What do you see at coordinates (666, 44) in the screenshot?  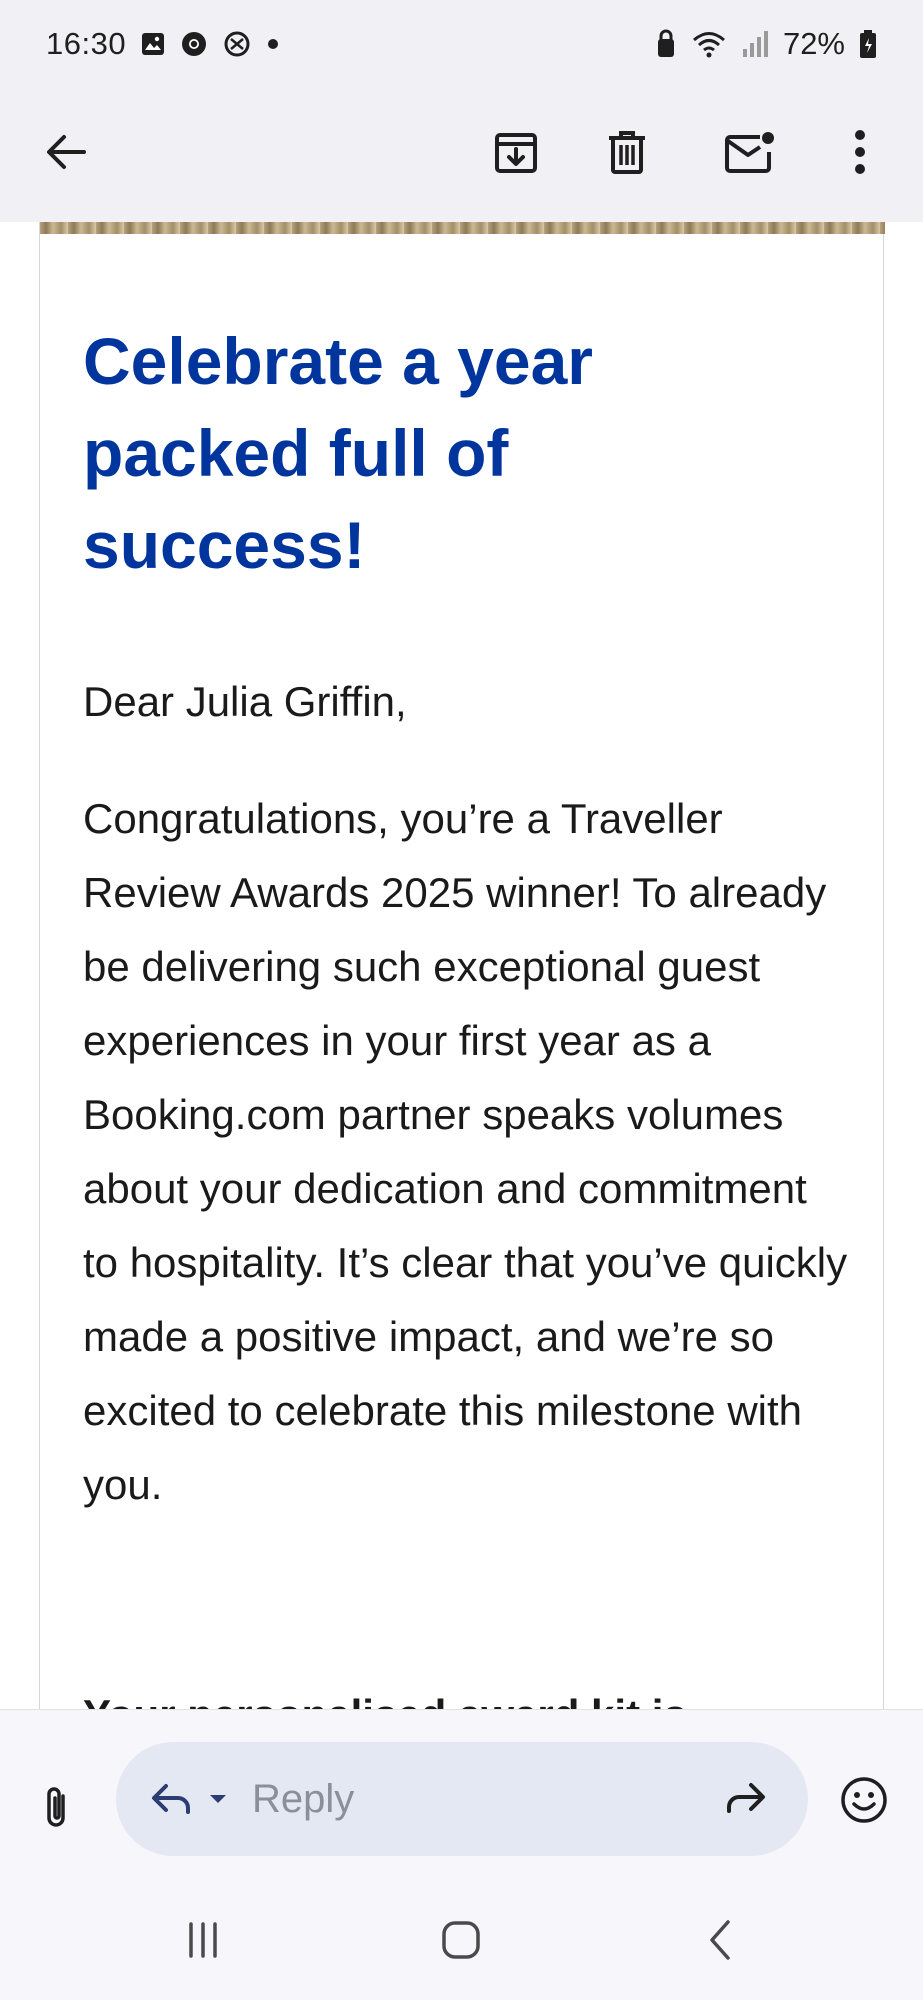 I see `lock-icon` at bounding box center [666, 44].